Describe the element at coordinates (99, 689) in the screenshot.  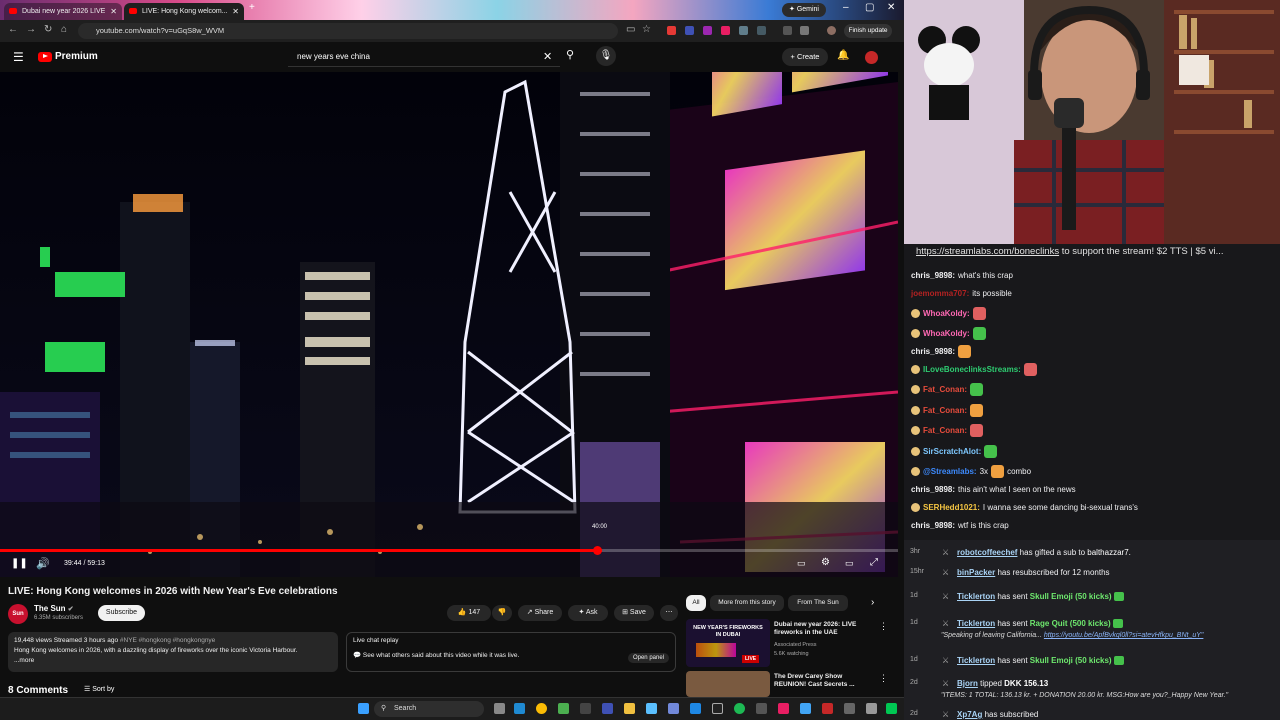
I see `sort-by-button: ☰ Sort by` at that location.